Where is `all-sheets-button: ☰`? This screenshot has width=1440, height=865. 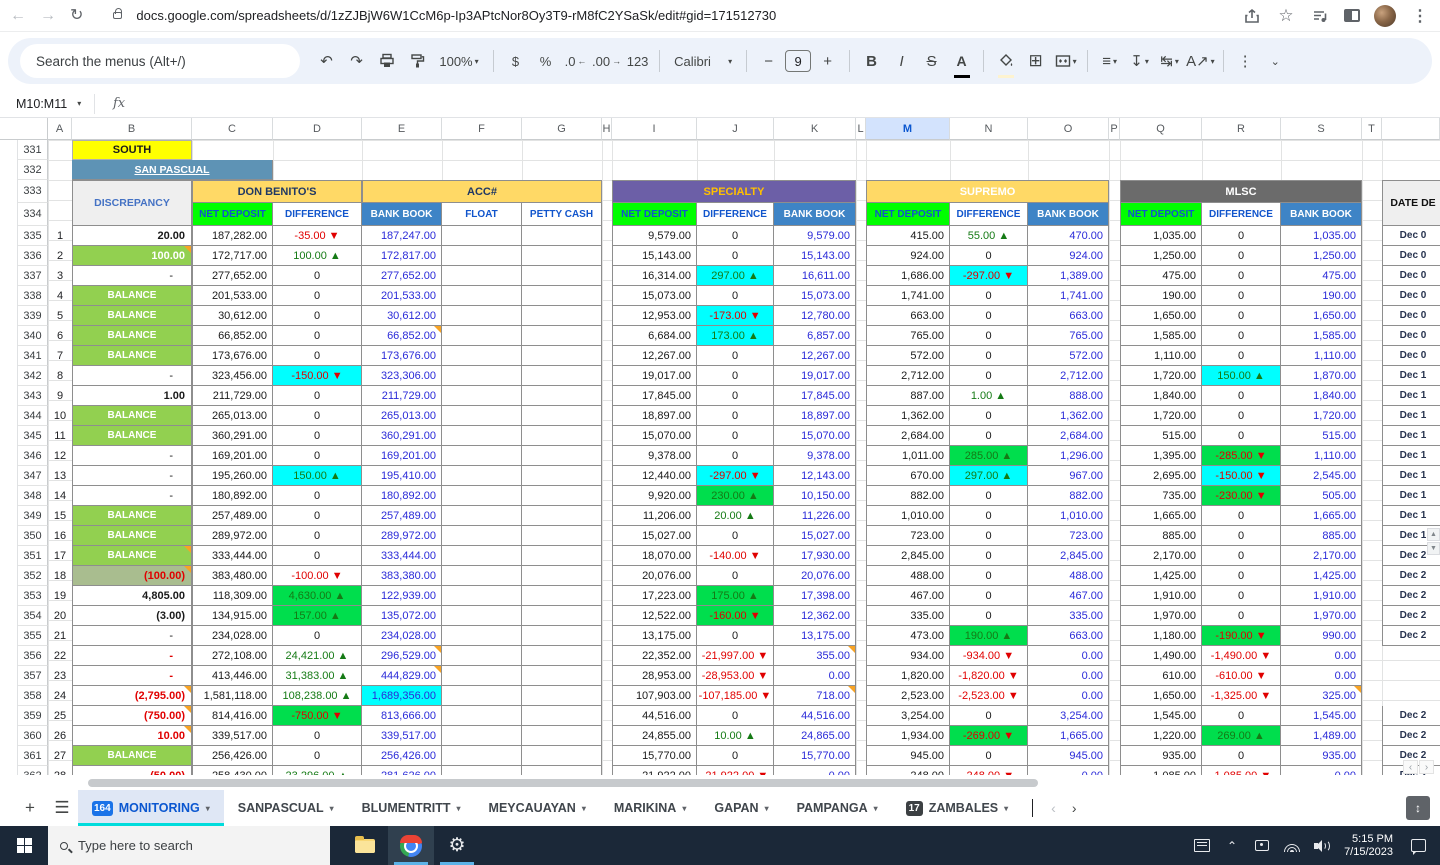
all-sheets-button: ☰ is located at coordinates (62, 808).